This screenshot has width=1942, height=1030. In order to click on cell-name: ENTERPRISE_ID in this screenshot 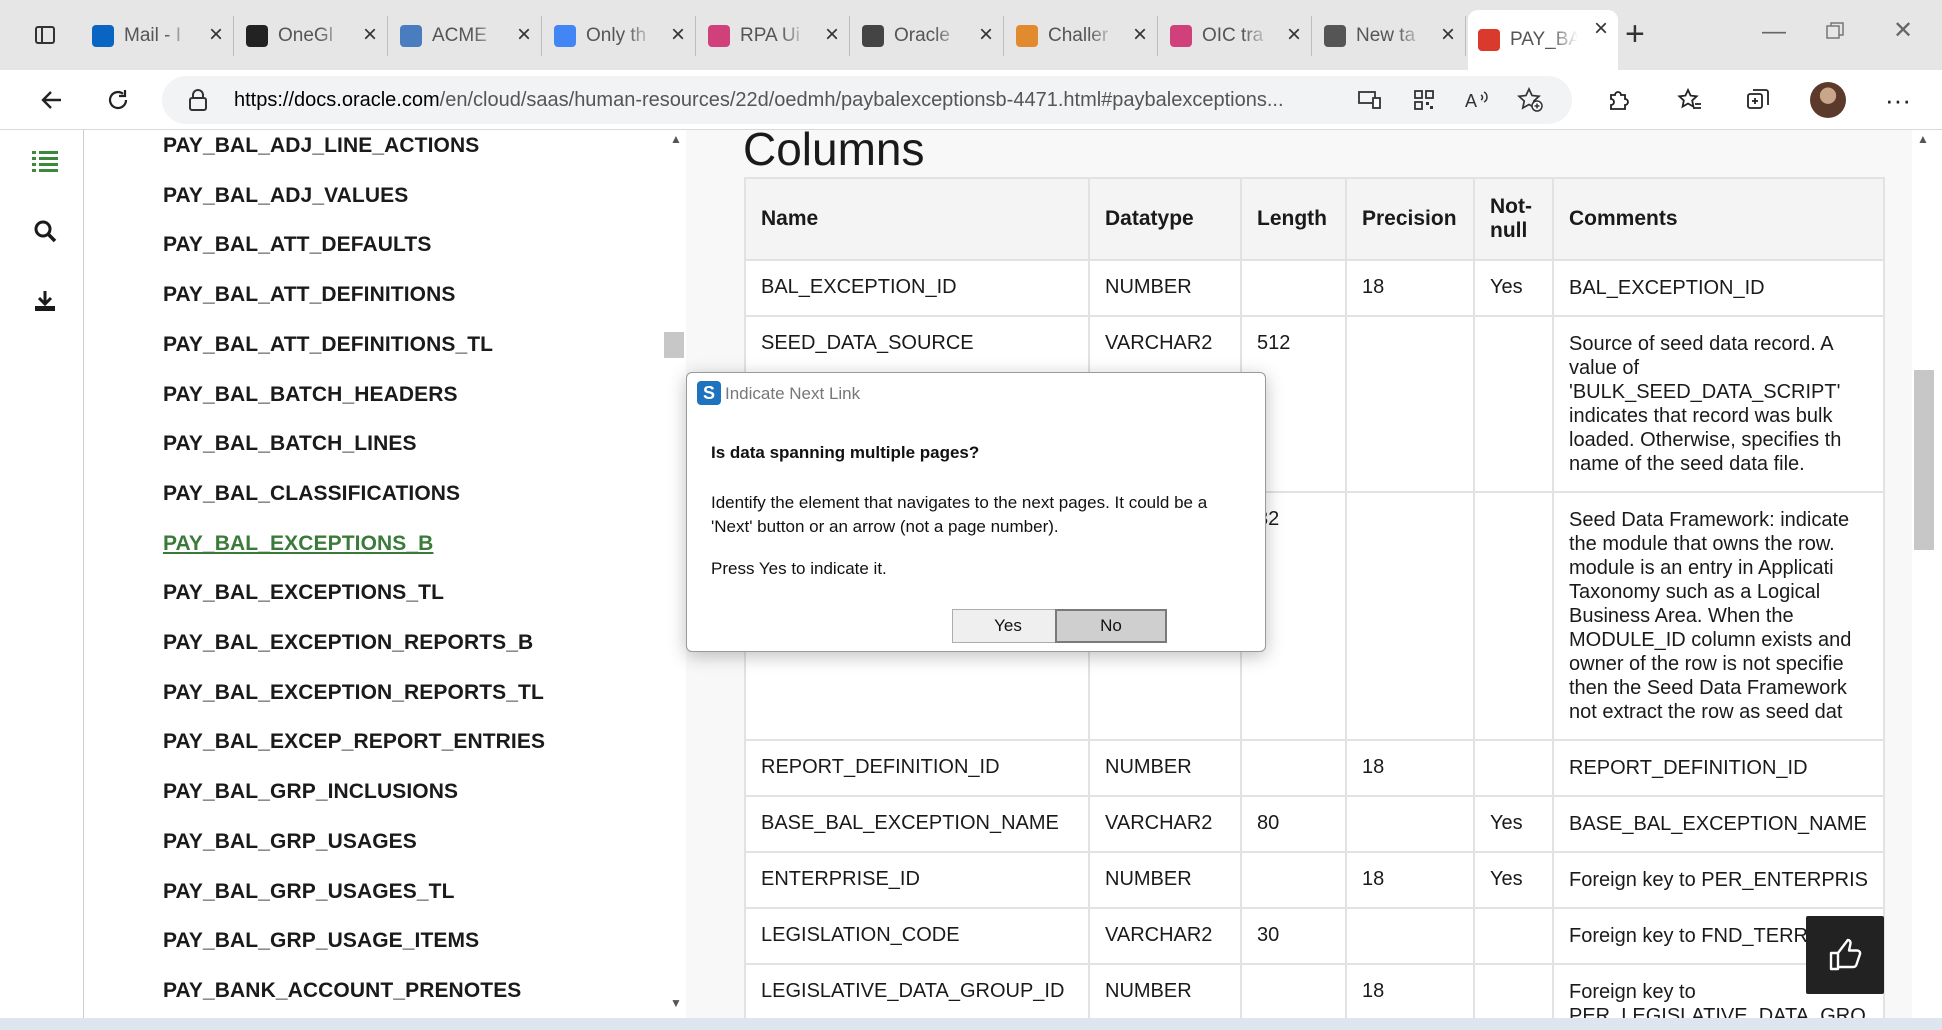, I will do `click(917, 880)`.